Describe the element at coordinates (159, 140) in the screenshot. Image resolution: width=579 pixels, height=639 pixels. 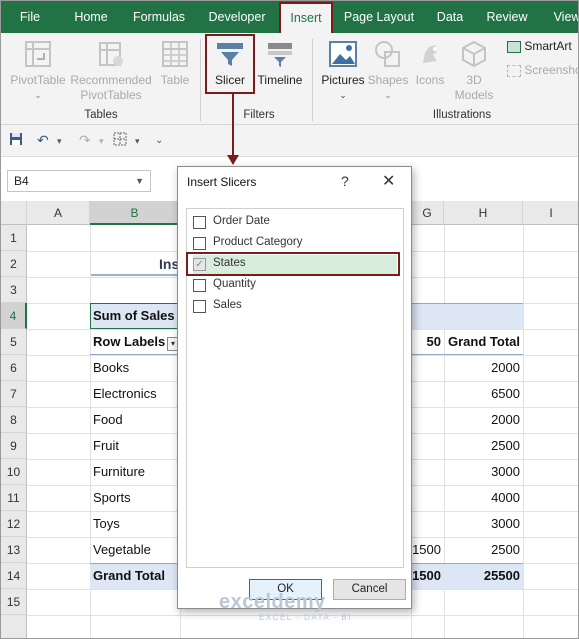
I see `customize-toolbar-icon: ⌄` at that location.